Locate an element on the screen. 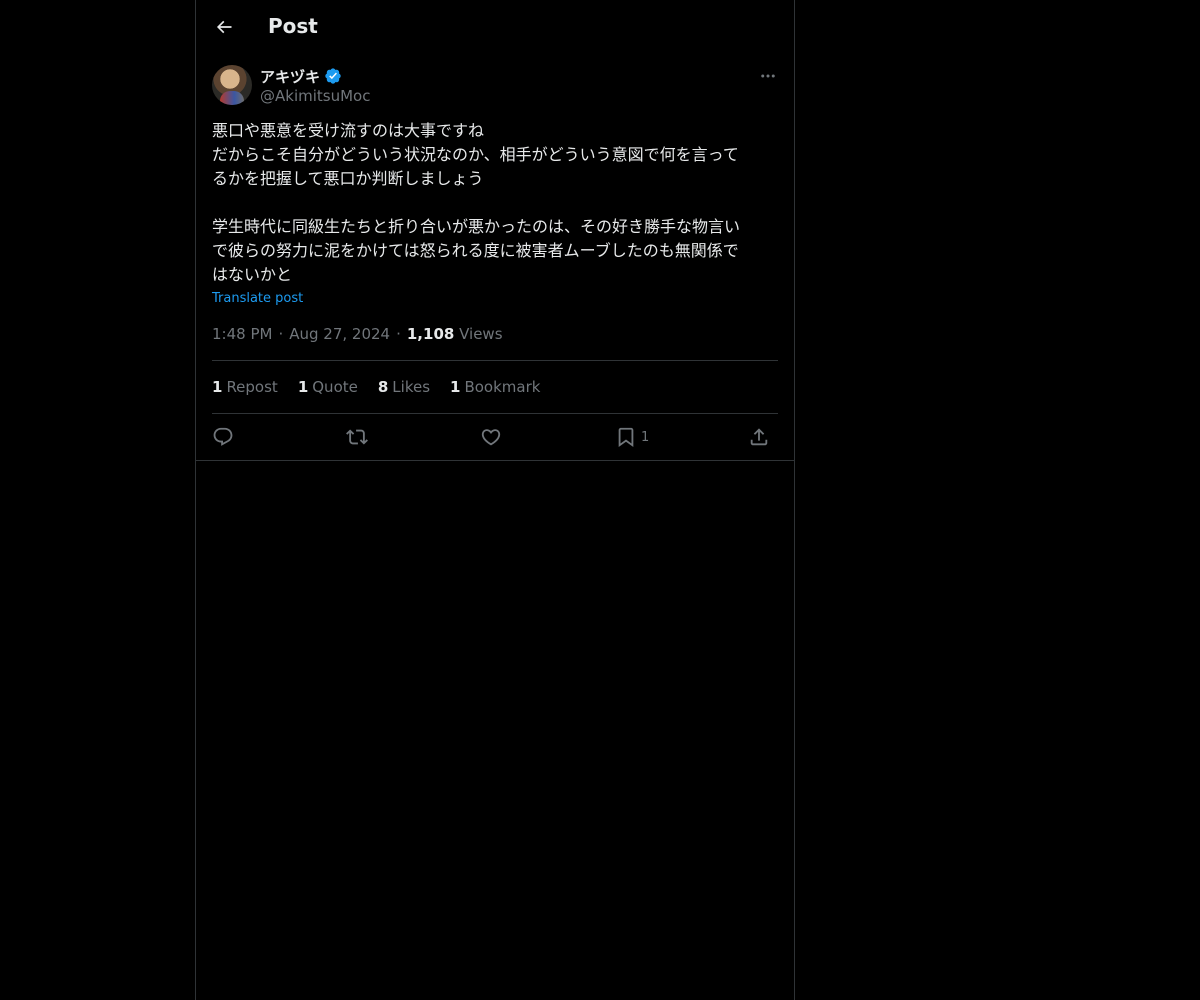 The height and width of the screenshot is (1000, 1200). tweet-text-line: で彼らの努力に泥をかけては怒られる度に被害者ムーブしたのも無関係で is located at coordinates (475, 250).